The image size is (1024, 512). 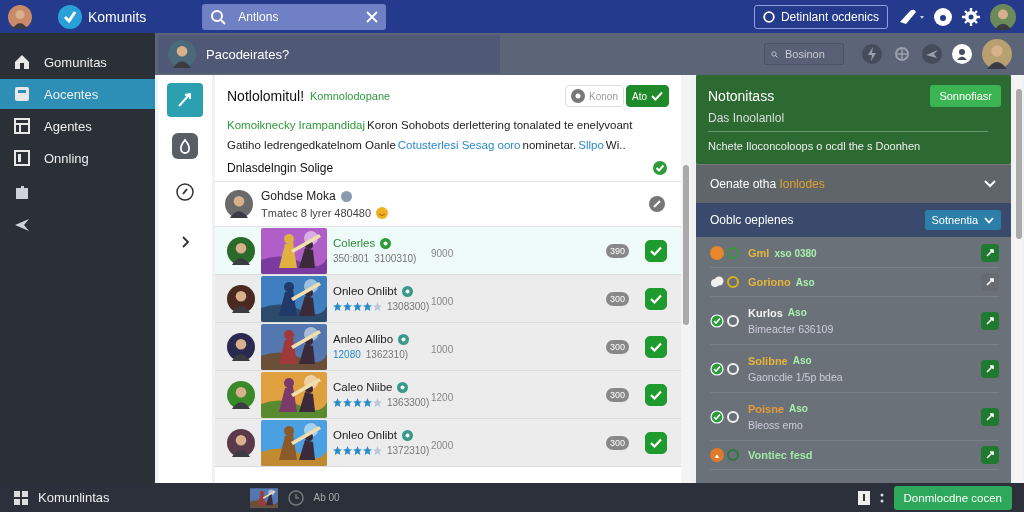 What do you see at coordinates (962, 220) in the screenshot?
I see `dropdown: Sotnentia` at bounding box center [962, 220].